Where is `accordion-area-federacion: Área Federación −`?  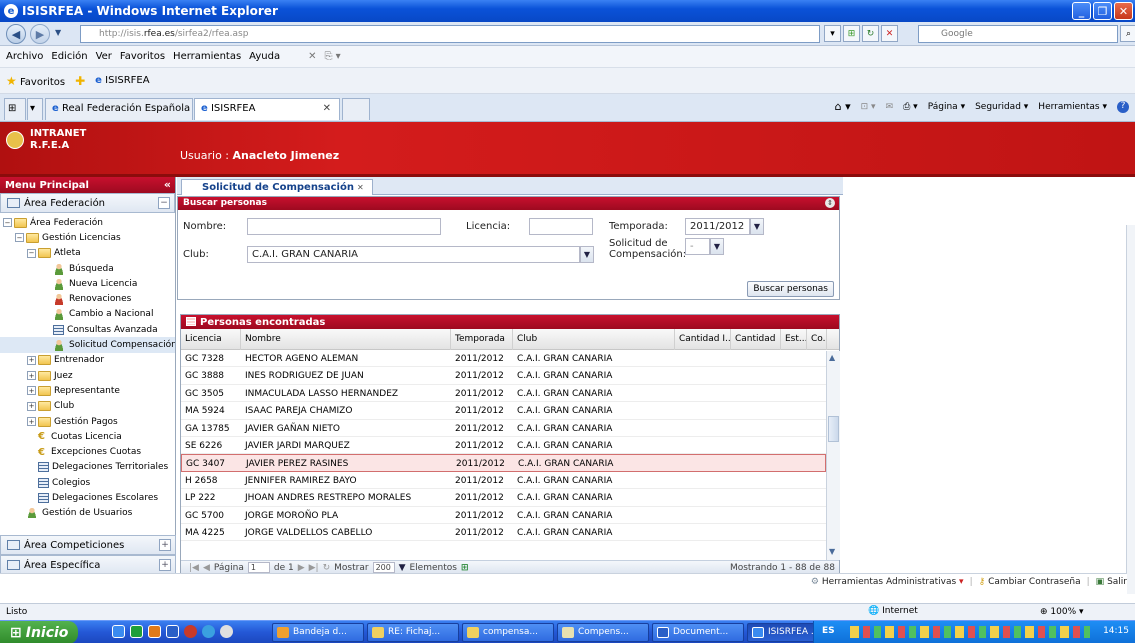 accordion-area-federacion: Área Federación − is located at coordinates (87, 203).